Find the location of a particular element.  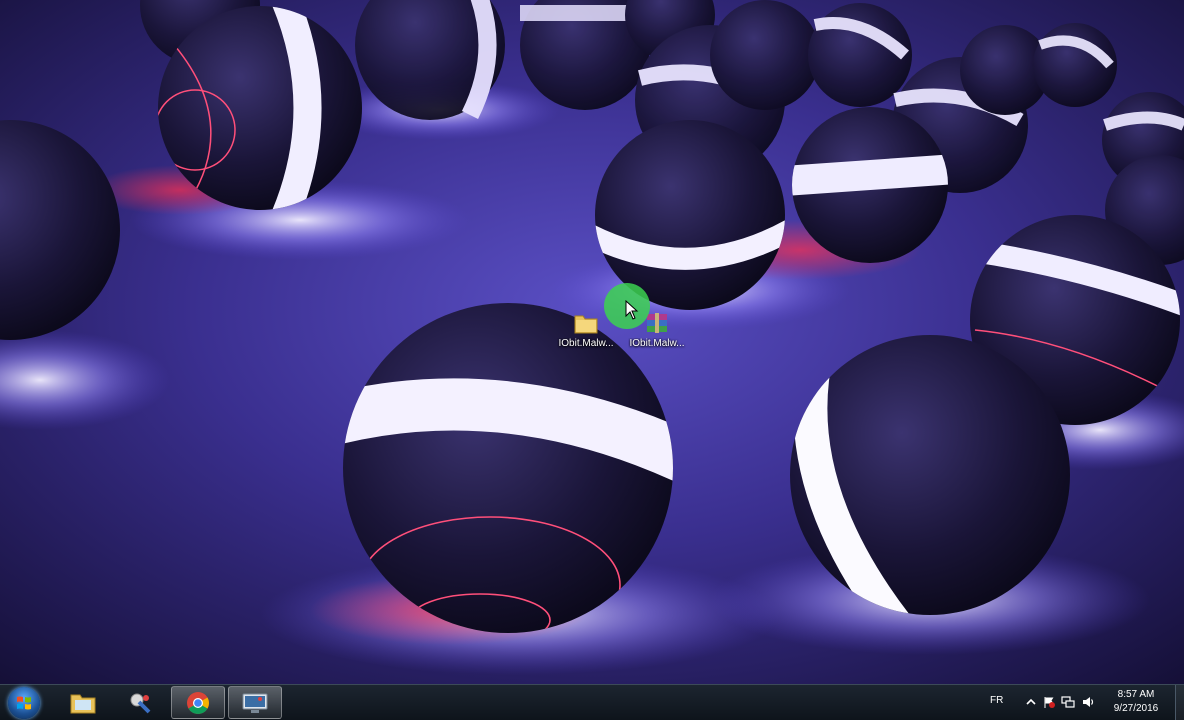

start-button is located at coordinates (24, 703).